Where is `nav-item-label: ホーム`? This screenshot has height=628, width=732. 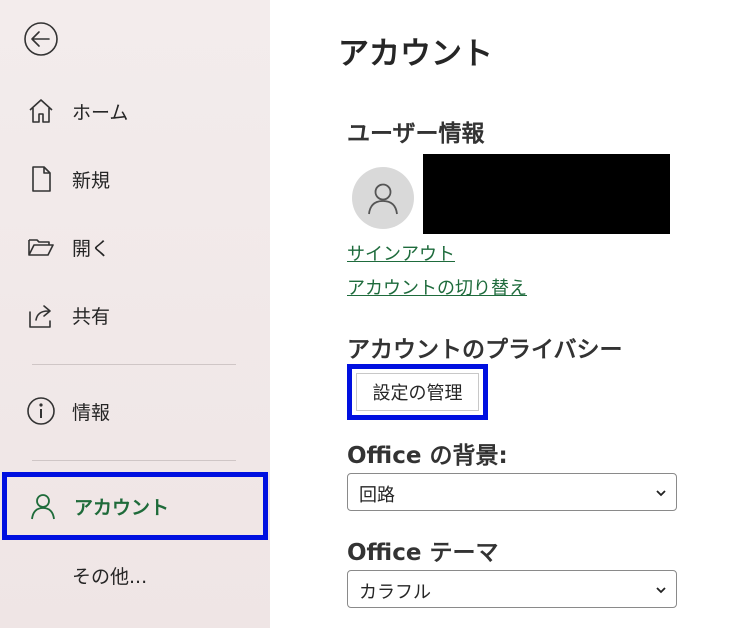 nav-item-label: ホーム is located at coordinates (100, 112).